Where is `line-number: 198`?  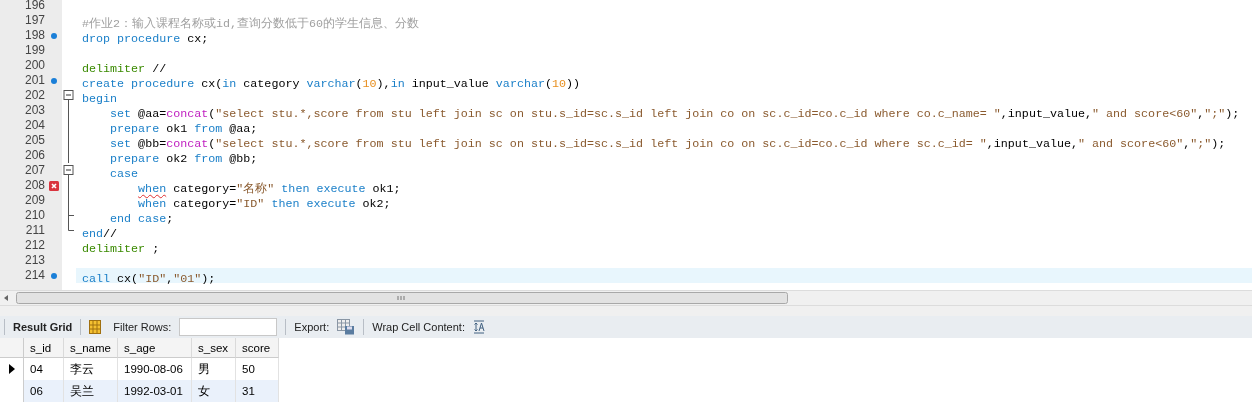
line-number: 198 is located at coordinates (34, 35).